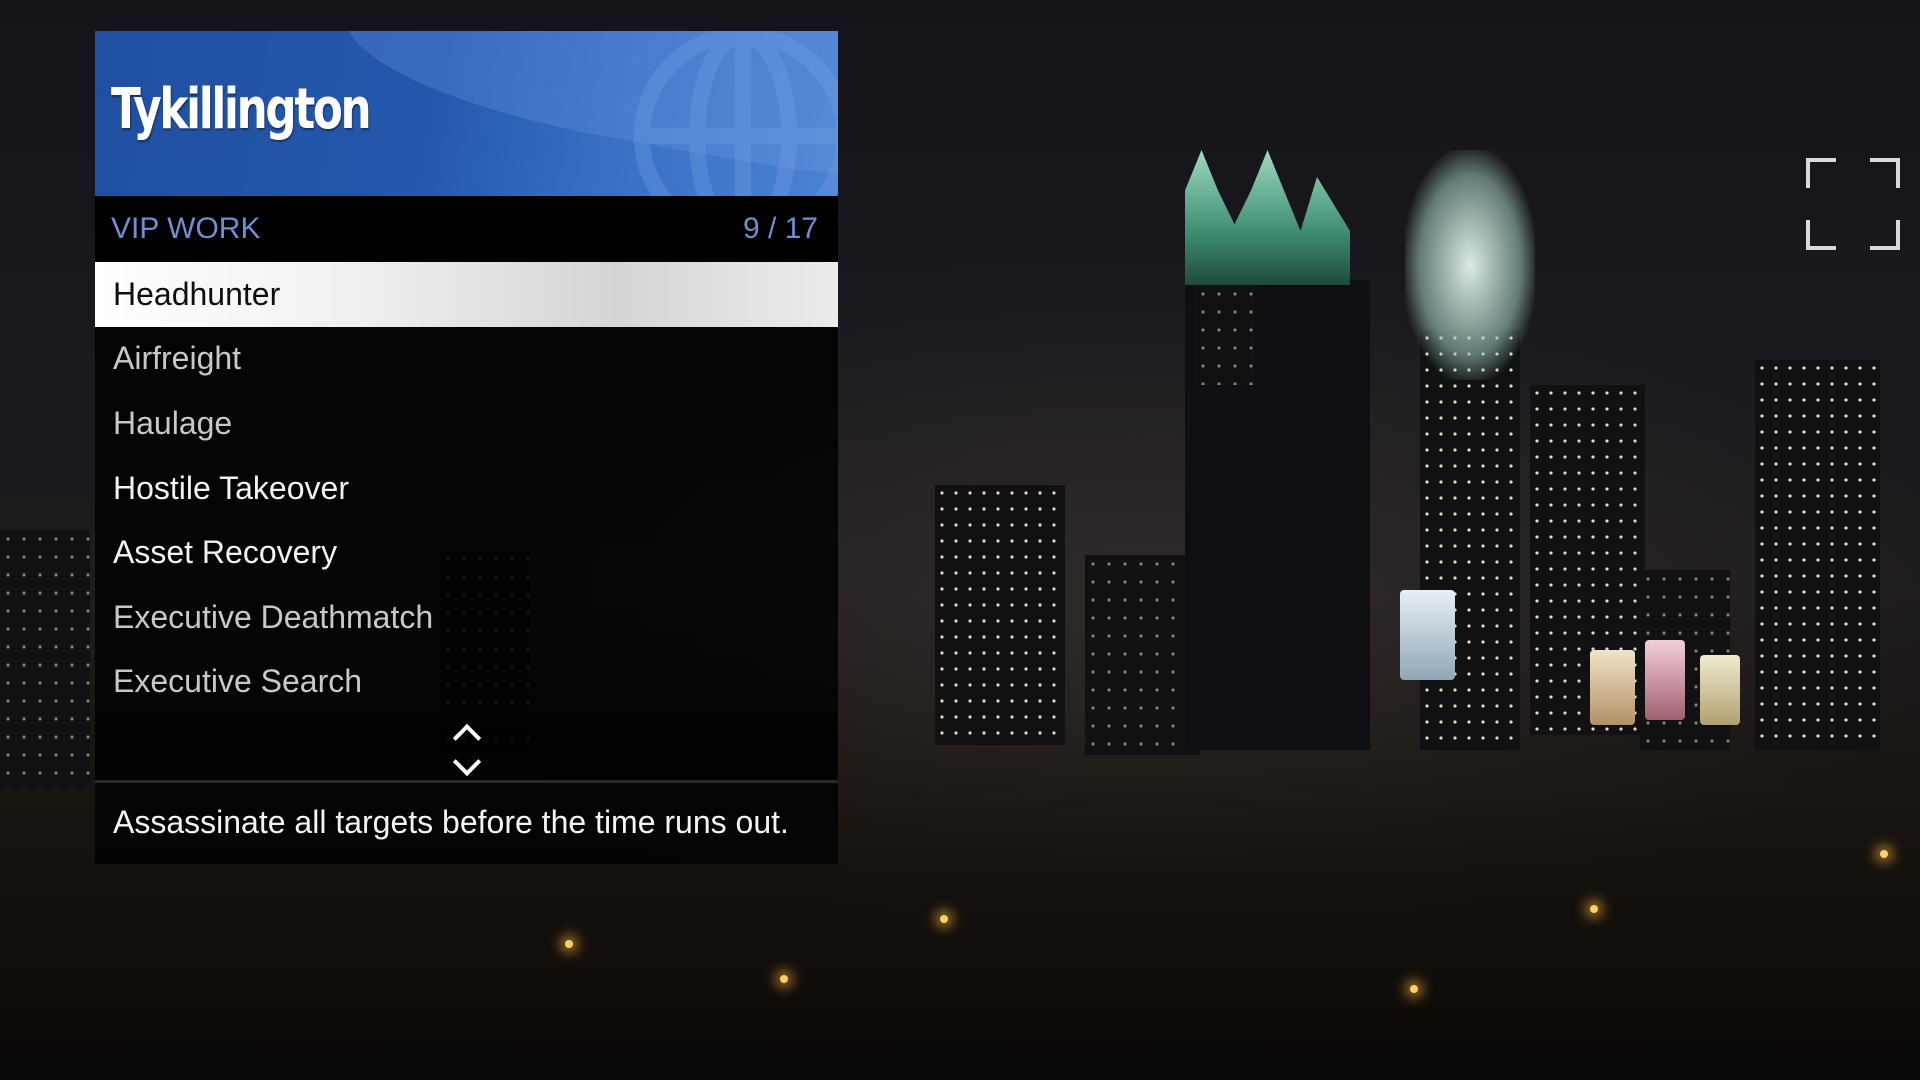 Image resolution: width=1920 pixels, height=1080 pixels. What do you see at coordinates (241, 109) in the screenshot?
I see `menu-title: Tykillington` at bounding box center [241, 109].